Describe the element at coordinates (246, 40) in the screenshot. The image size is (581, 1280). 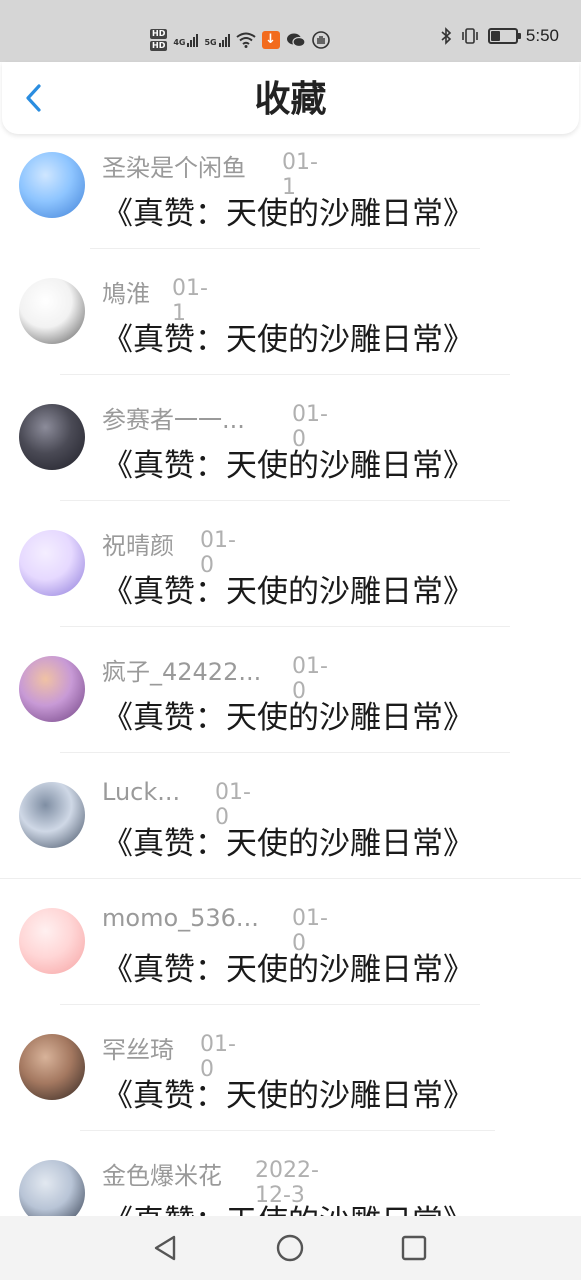
I see `wifi-icon` at that location.